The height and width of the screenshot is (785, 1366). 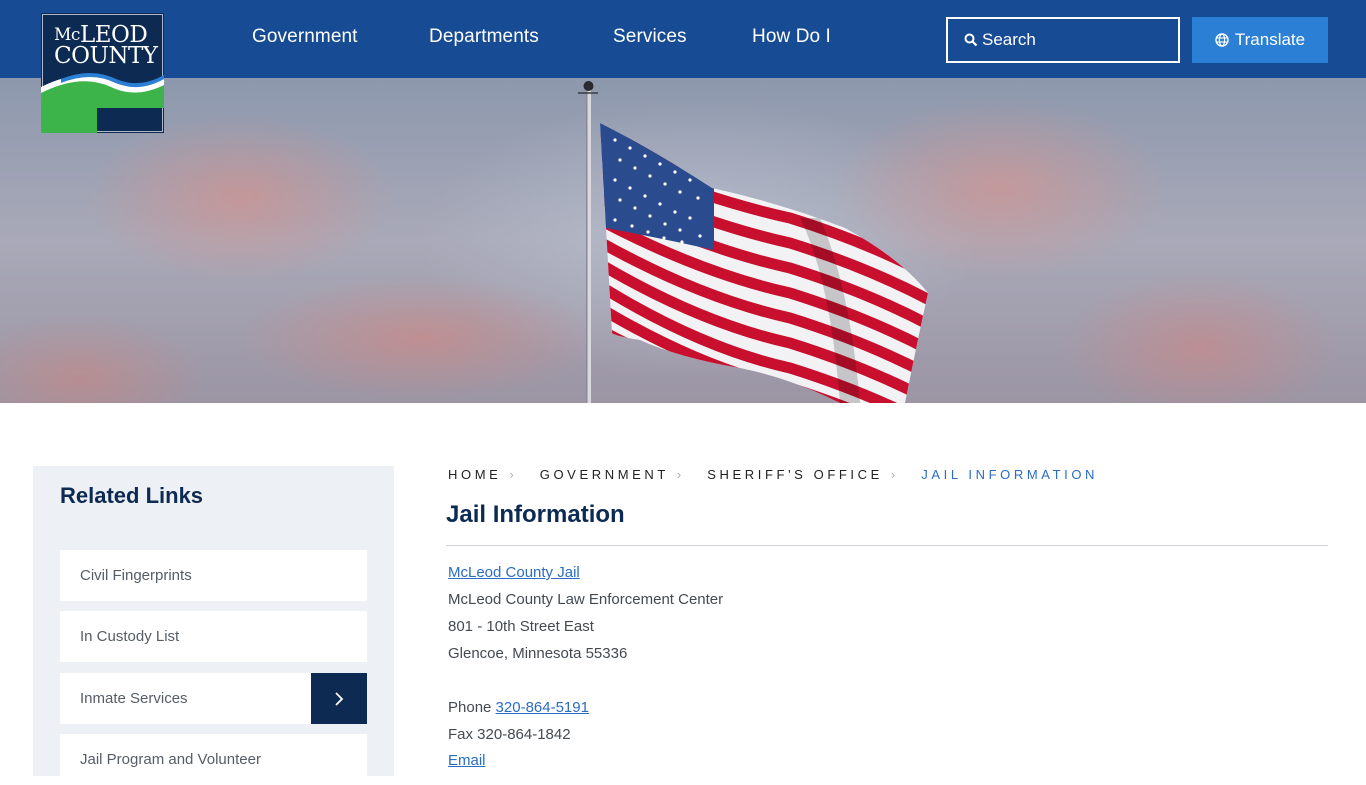 What do you see at coordinates (106, 45) in the screenshot?
I see `logo-text: McLEOD COUNTY` at bounding box center [106, 45].